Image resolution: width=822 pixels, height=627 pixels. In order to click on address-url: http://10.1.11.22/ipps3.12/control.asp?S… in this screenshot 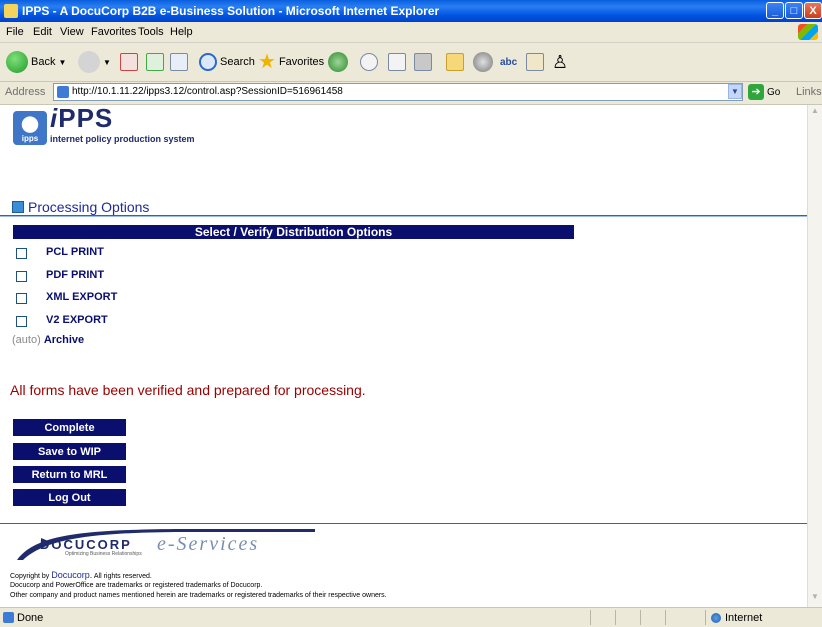, I will do `click(207, 91)`.